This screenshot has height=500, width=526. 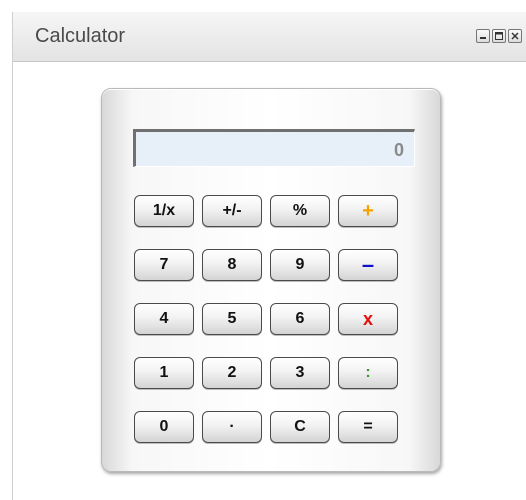 I want to click on key-label: 3, so click(x=300, y=372).